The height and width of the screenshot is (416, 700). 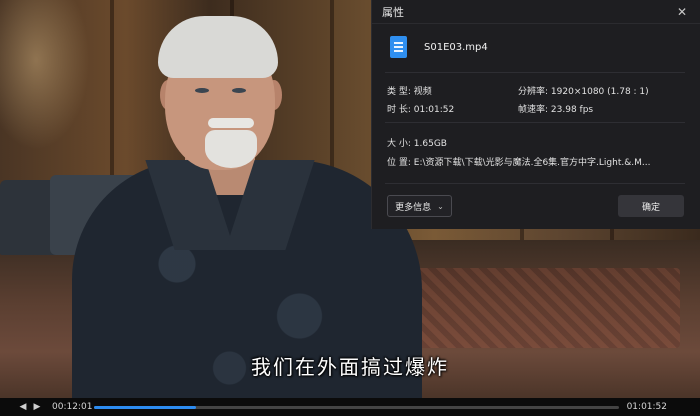 I want to click on prop-framerate-label: 帧速率:, so click(x=533, y=110).